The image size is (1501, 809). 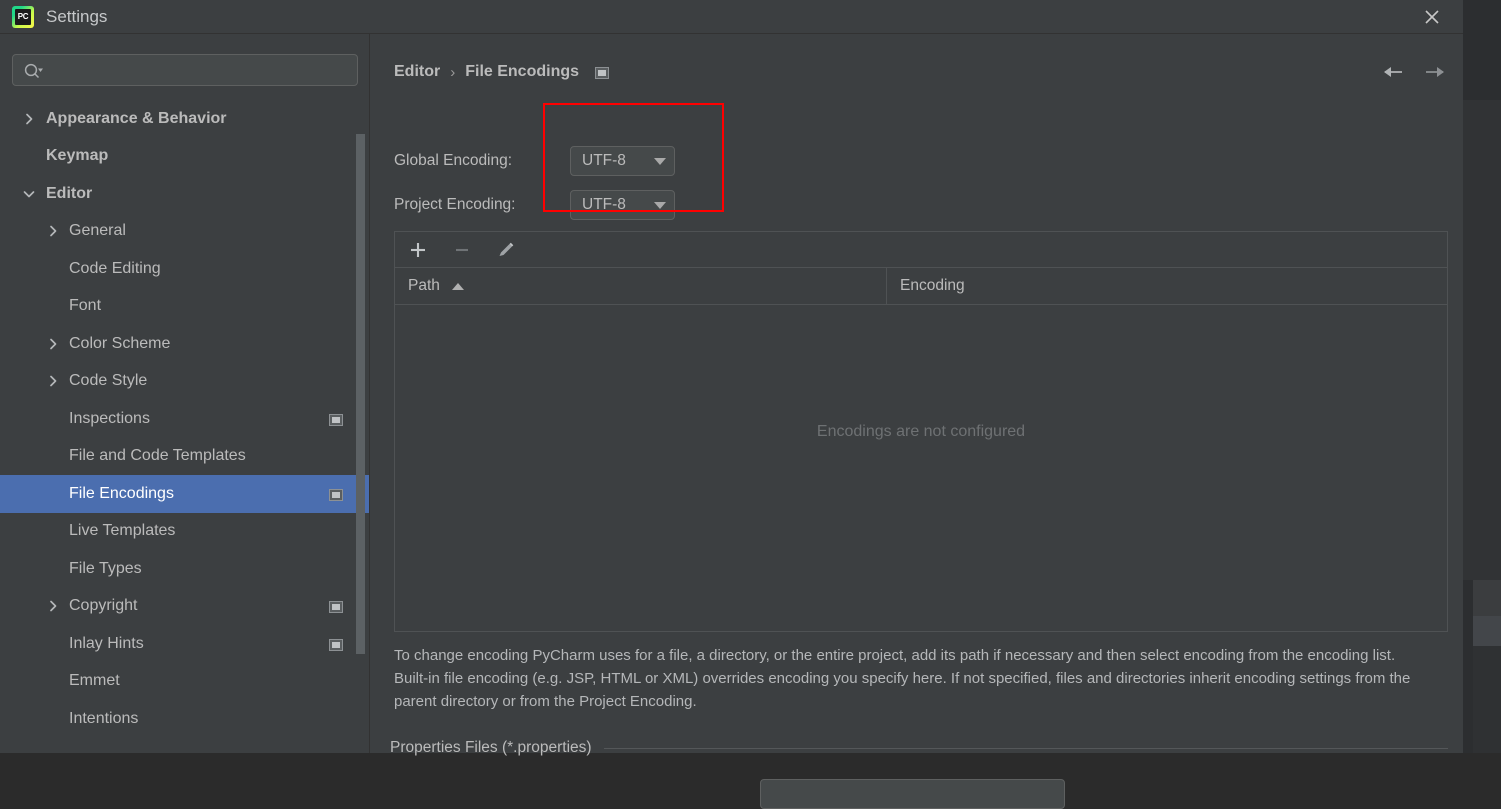 I want to click on arrow-right-icon, so click(x=1435, y=72).